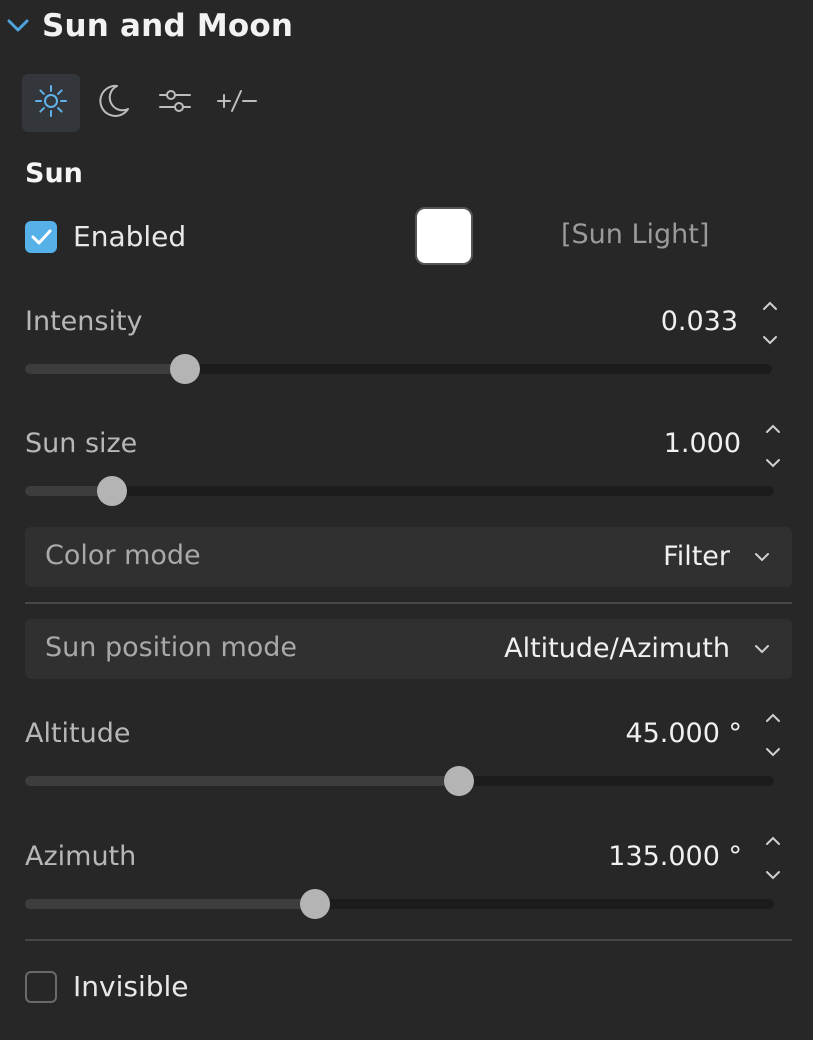 The width and height of the screenshot is (813, 1040). What do you see at coordinates (408, 557) in the screenshot?
I see `color-mode-dropdown: Color mode Filter` at bounding box center [408, 557].